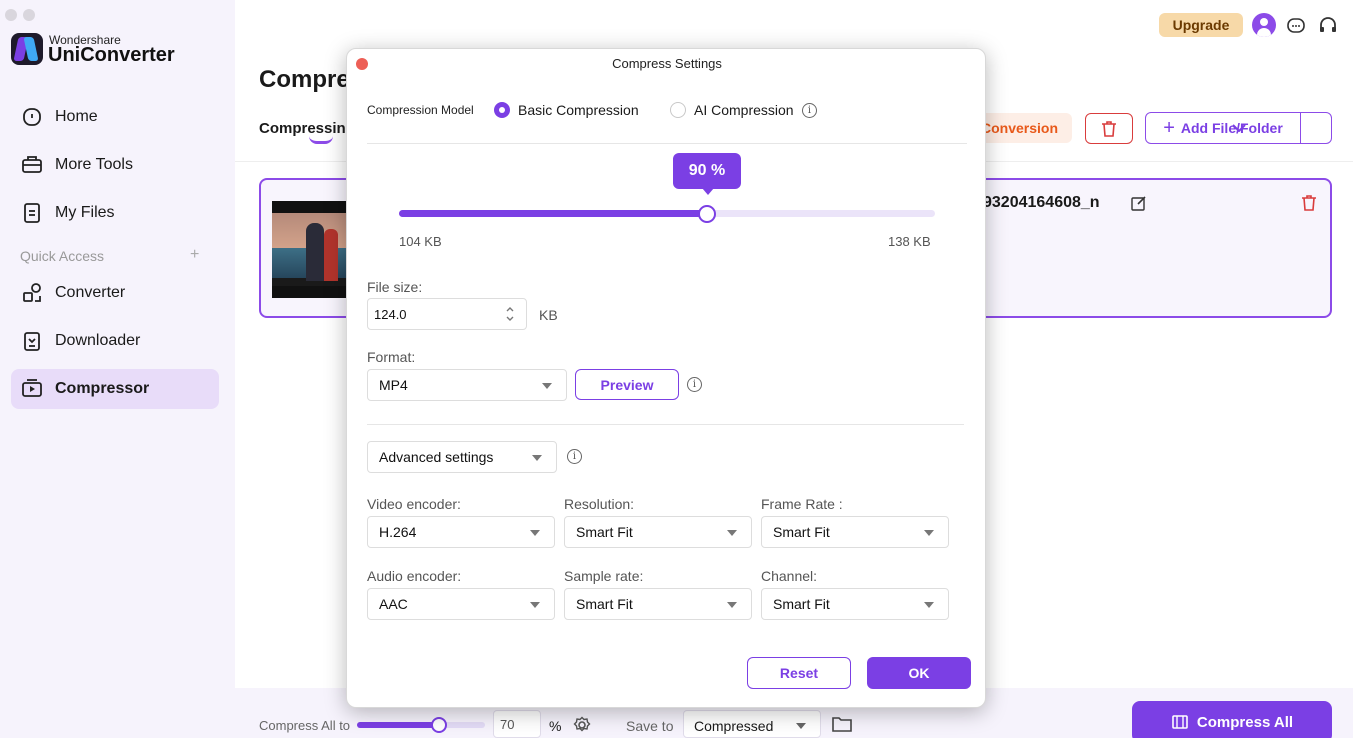 This screenshot has width=1353, height=738. I want to click on video-thumbnail, so click(312, 249).